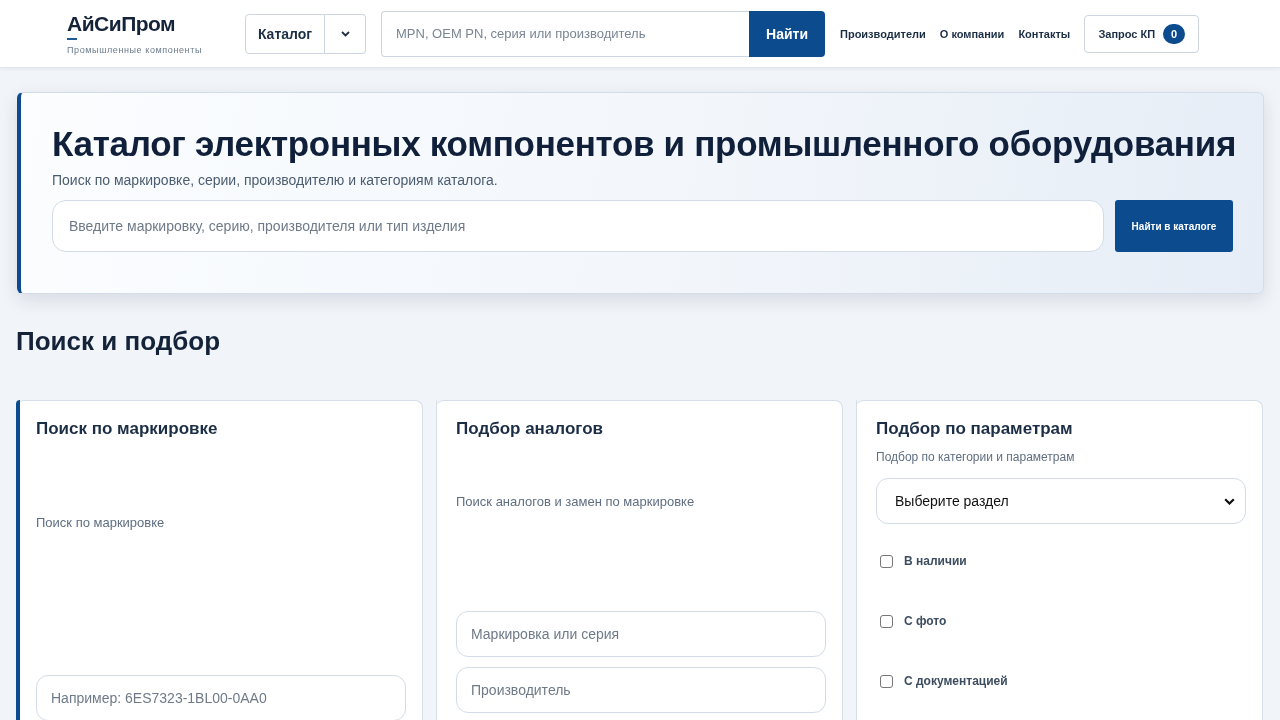 The height and width of the screenshot is (720, 1280). Describe the element at coordinates (576, 502) in the screenshot. I see `card-description: Поиск аналогов и замен по маркировке` at that location.